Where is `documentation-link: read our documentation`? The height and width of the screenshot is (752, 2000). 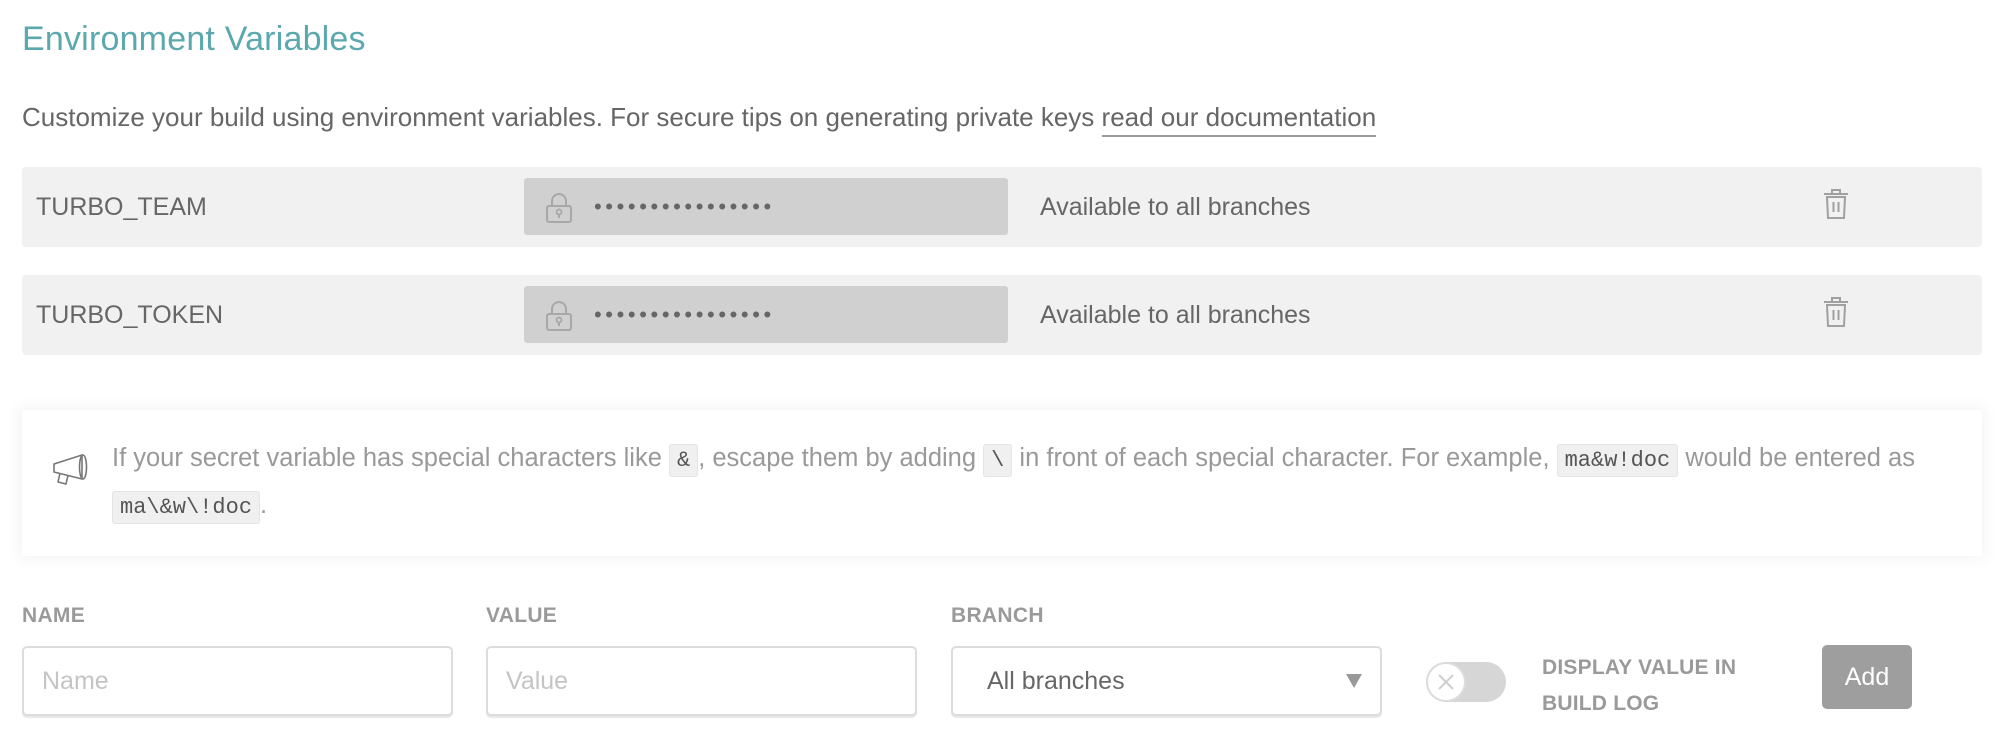 documentation-link: read our documentation is located at coordinates (1239, 119).